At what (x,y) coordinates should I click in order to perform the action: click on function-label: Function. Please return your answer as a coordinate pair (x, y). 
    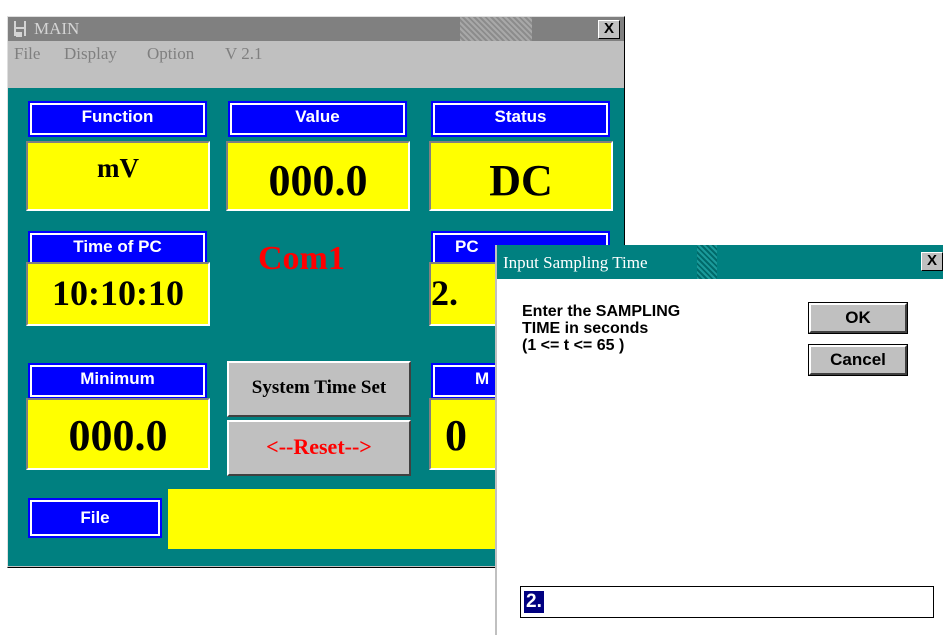
    Looking at the image, I should click on (117, 119).